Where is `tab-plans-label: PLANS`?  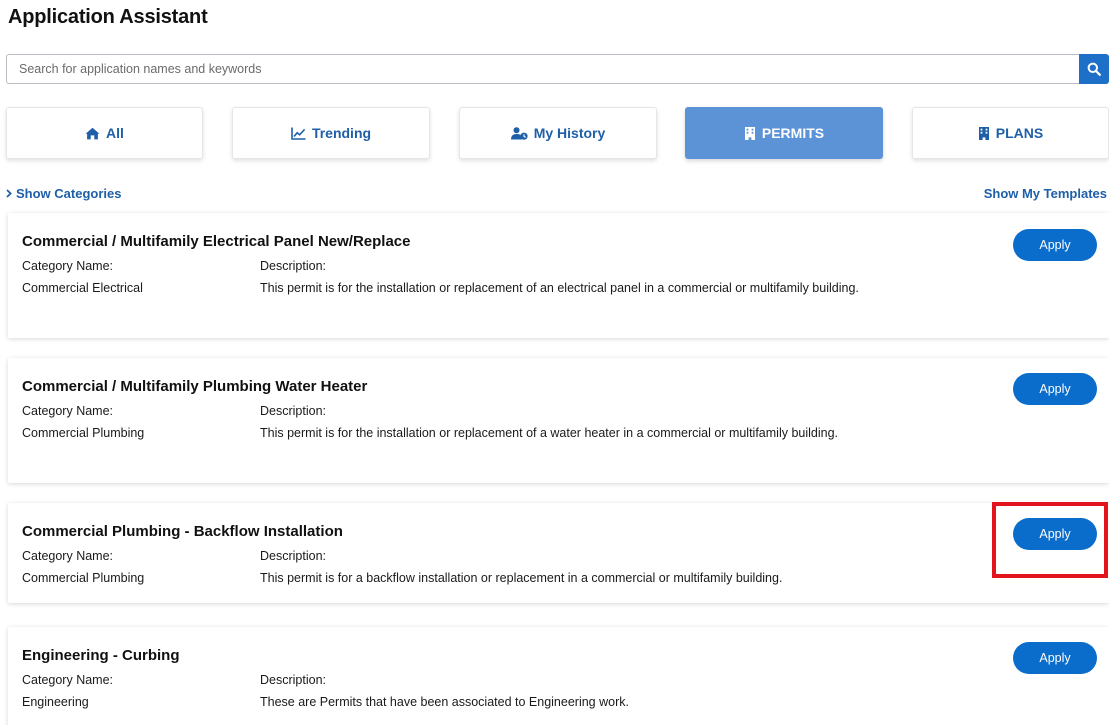 tab-plans-label: PLANS is located at coordinates (1019, 133).